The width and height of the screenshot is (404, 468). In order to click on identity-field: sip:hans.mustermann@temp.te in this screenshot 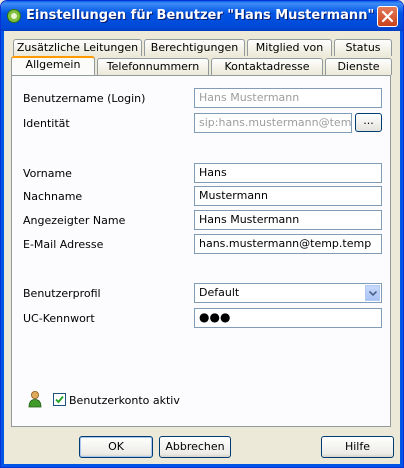, I will do `click(273, 123)`.